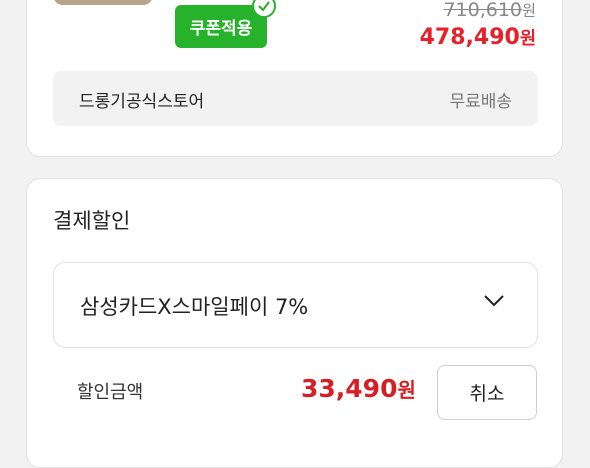 This screenshot has height=468, width=590. Describe the element at coordinates (527, 39) in the screenshot. I see `sale-price-unit: 원` at that location.